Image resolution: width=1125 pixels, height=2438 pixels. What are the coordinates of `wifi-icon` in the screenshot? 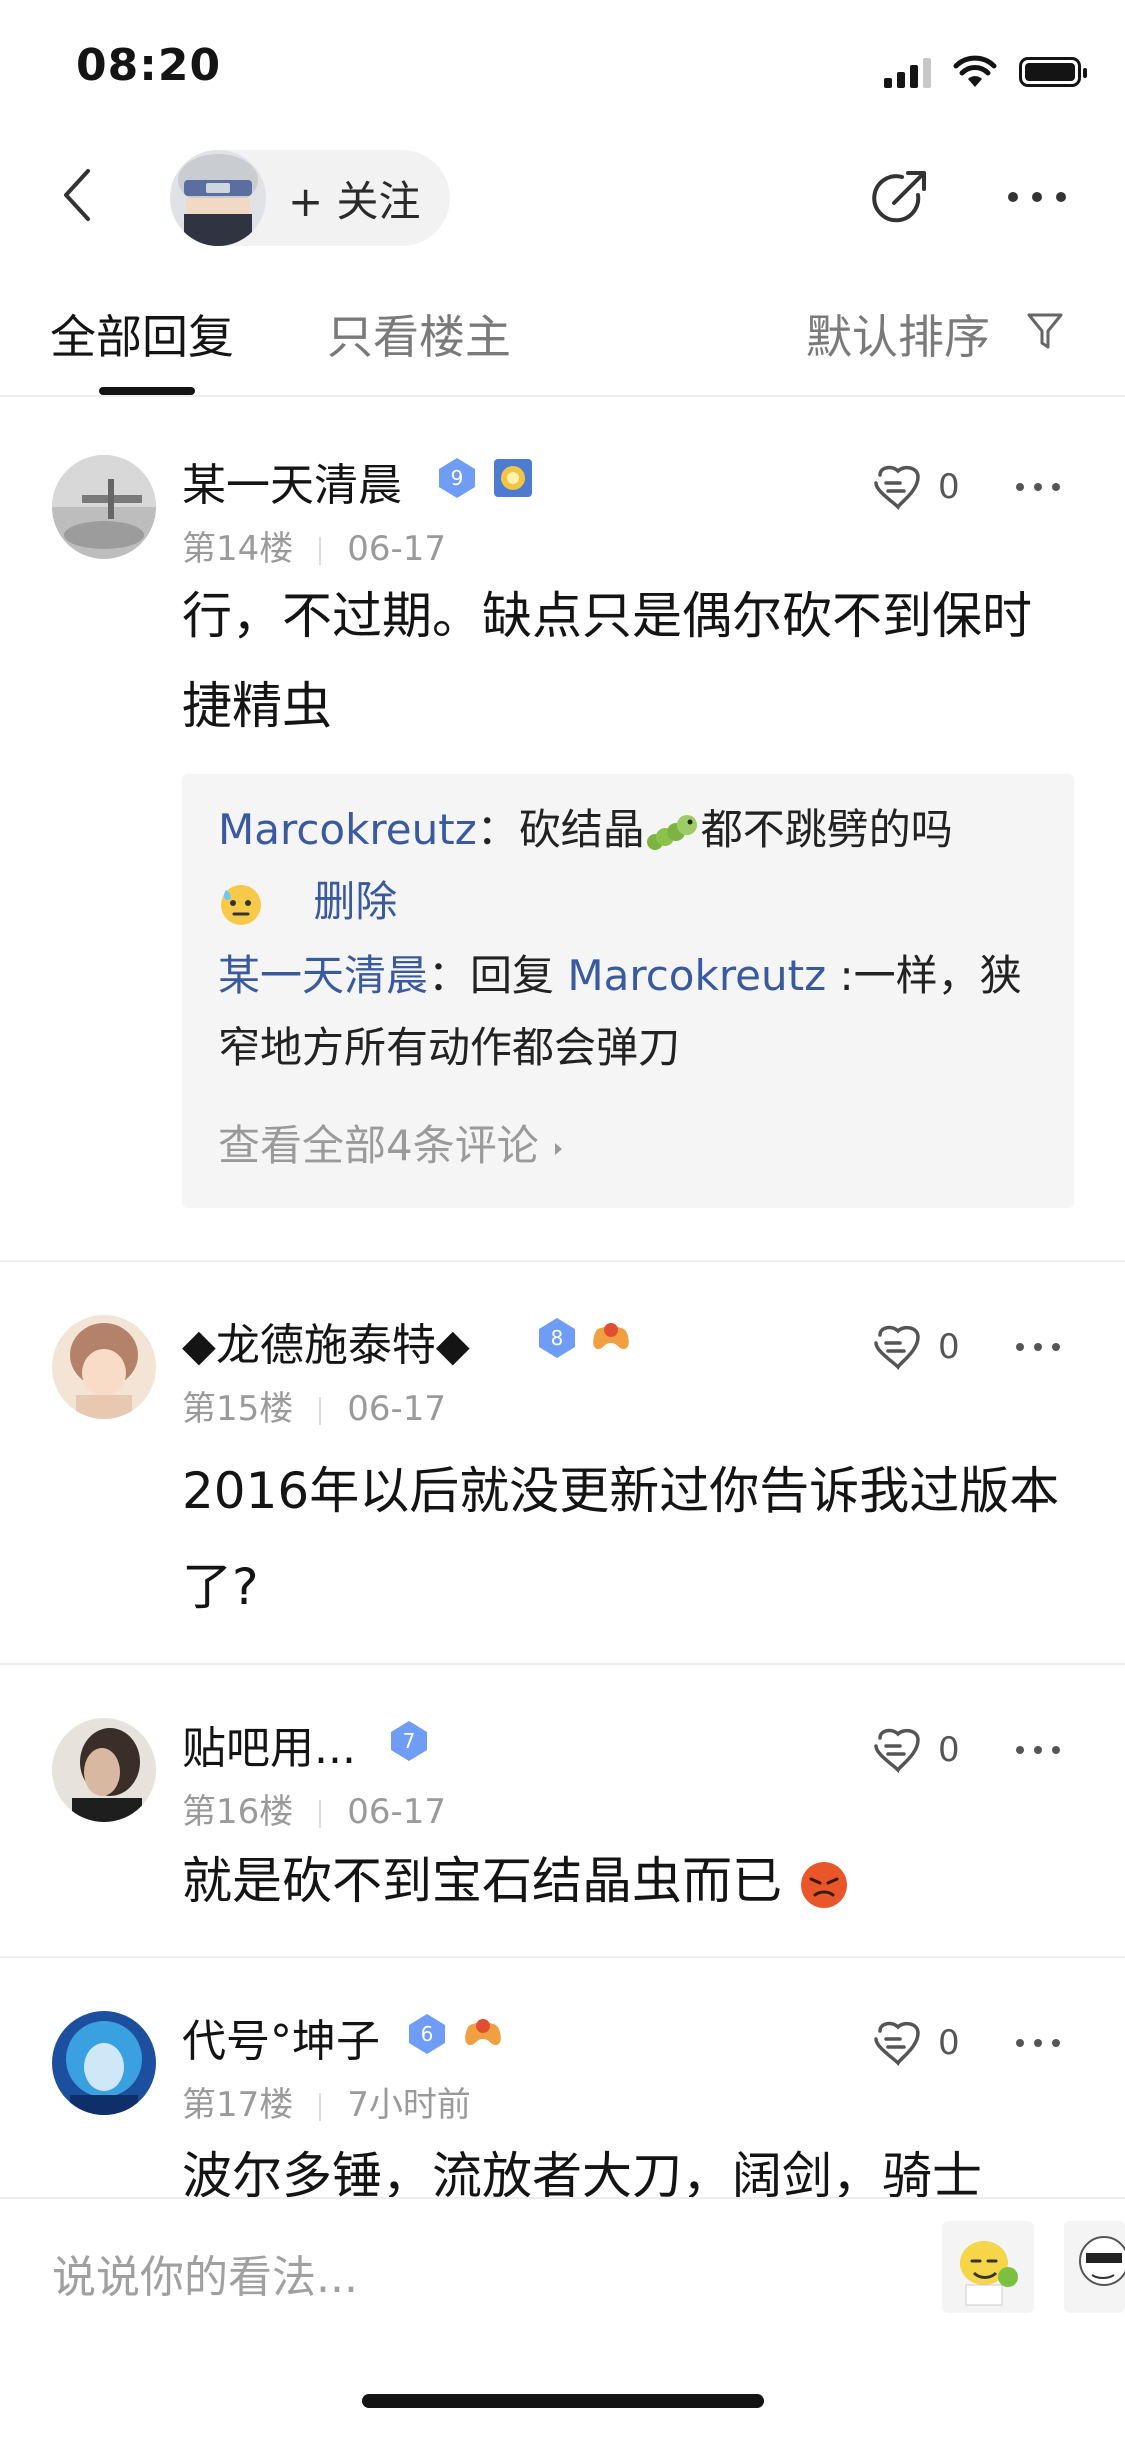 It's located at (975, 71).